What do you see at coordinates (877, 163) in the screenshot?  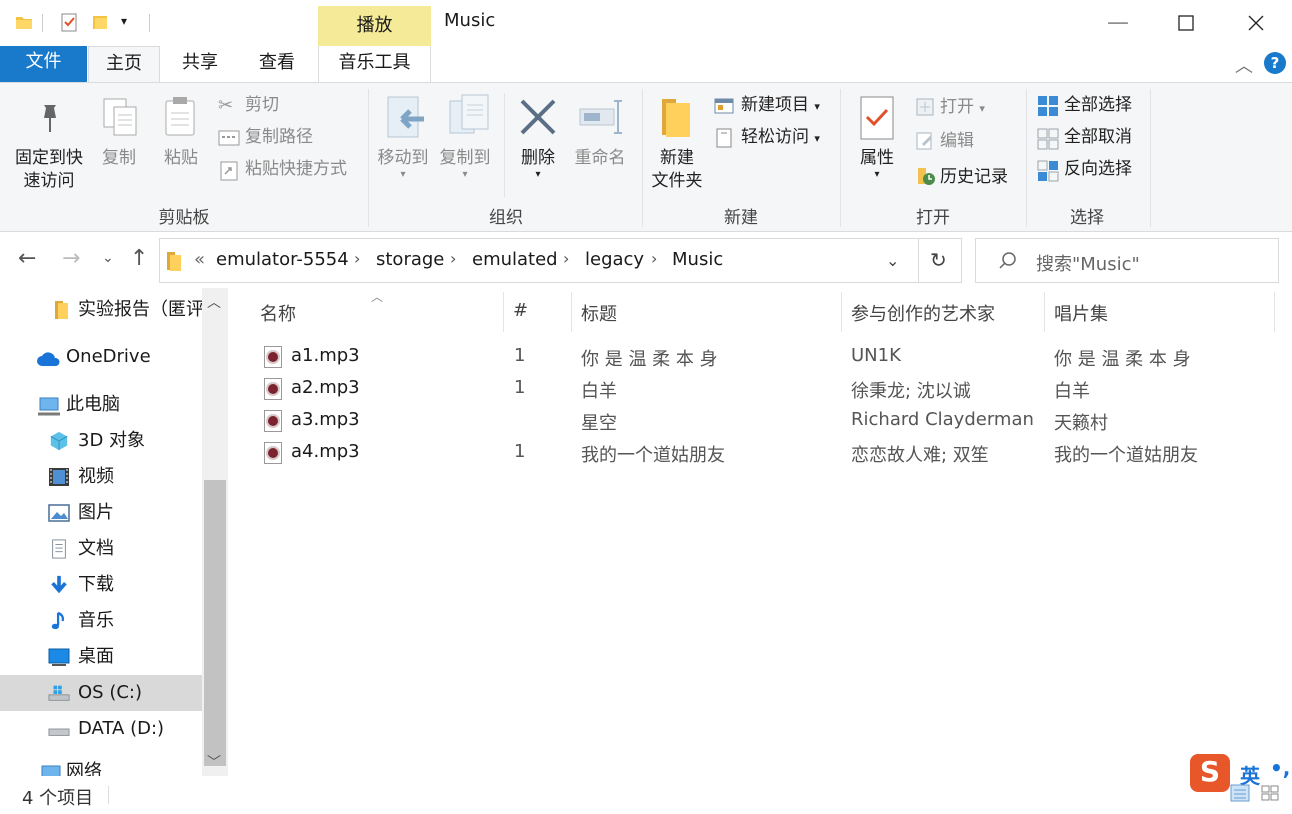 I see `properties-button: 属性 ▾` at bounding box center [877, 163].